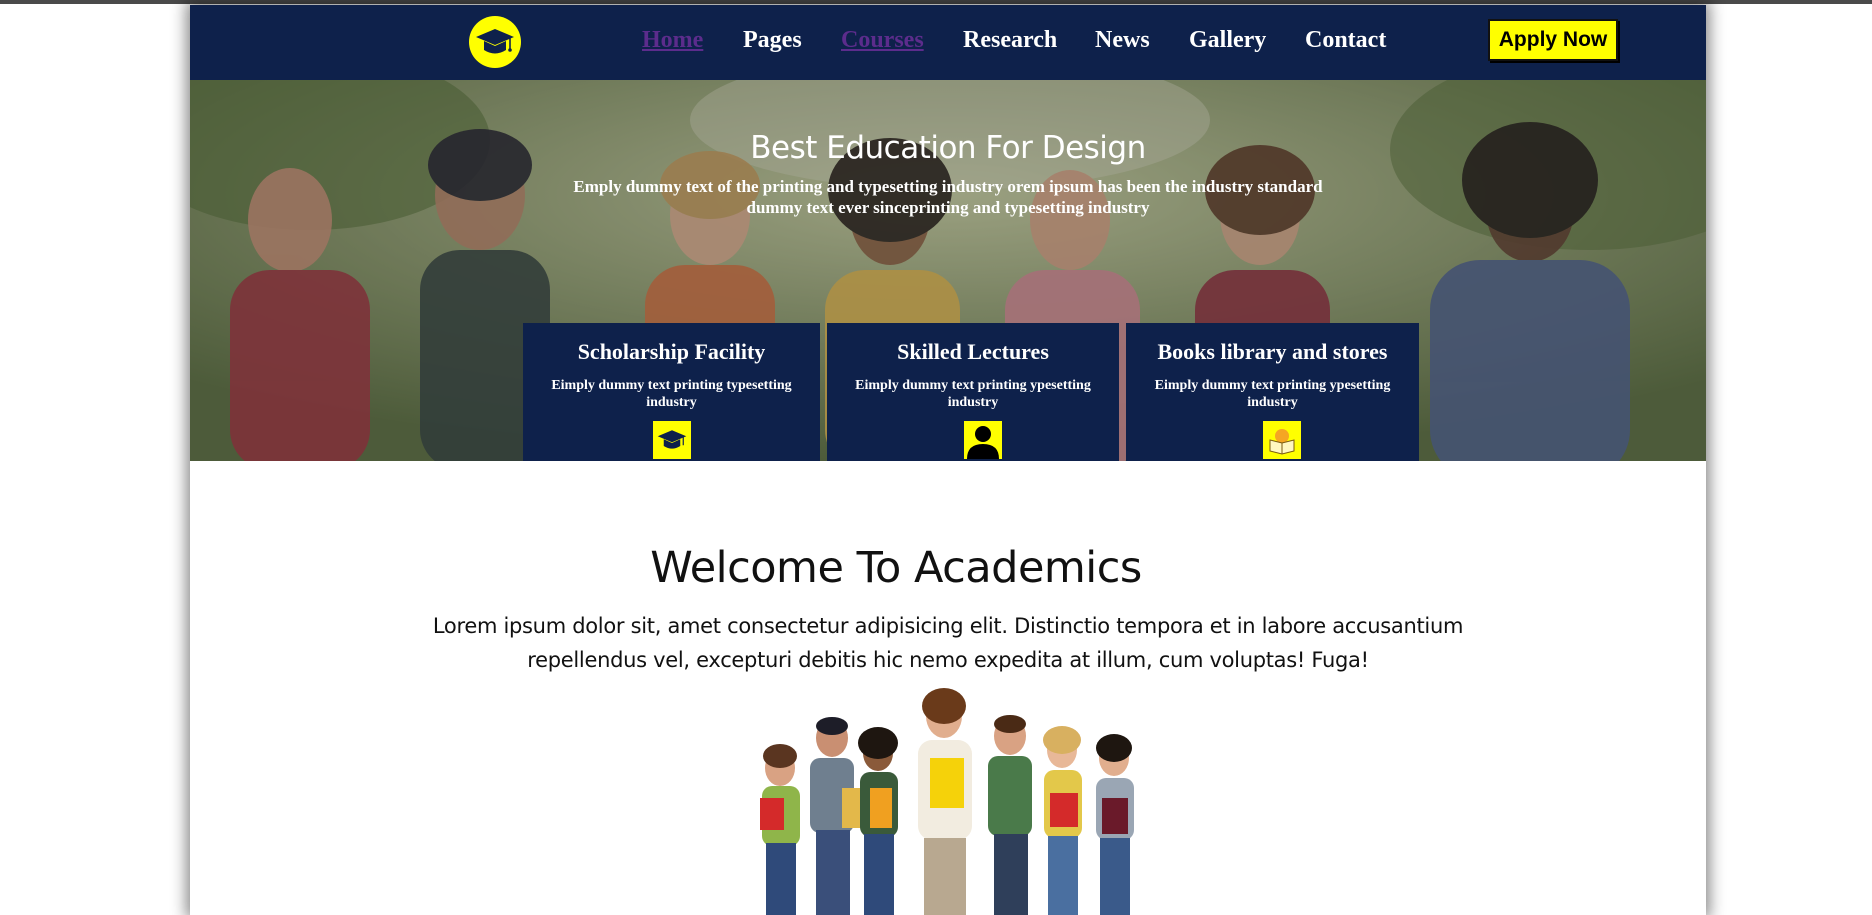 This screenshot has width=1872, height=915. I want to click on feature-title: Books library and stores, so click(1272, 351).